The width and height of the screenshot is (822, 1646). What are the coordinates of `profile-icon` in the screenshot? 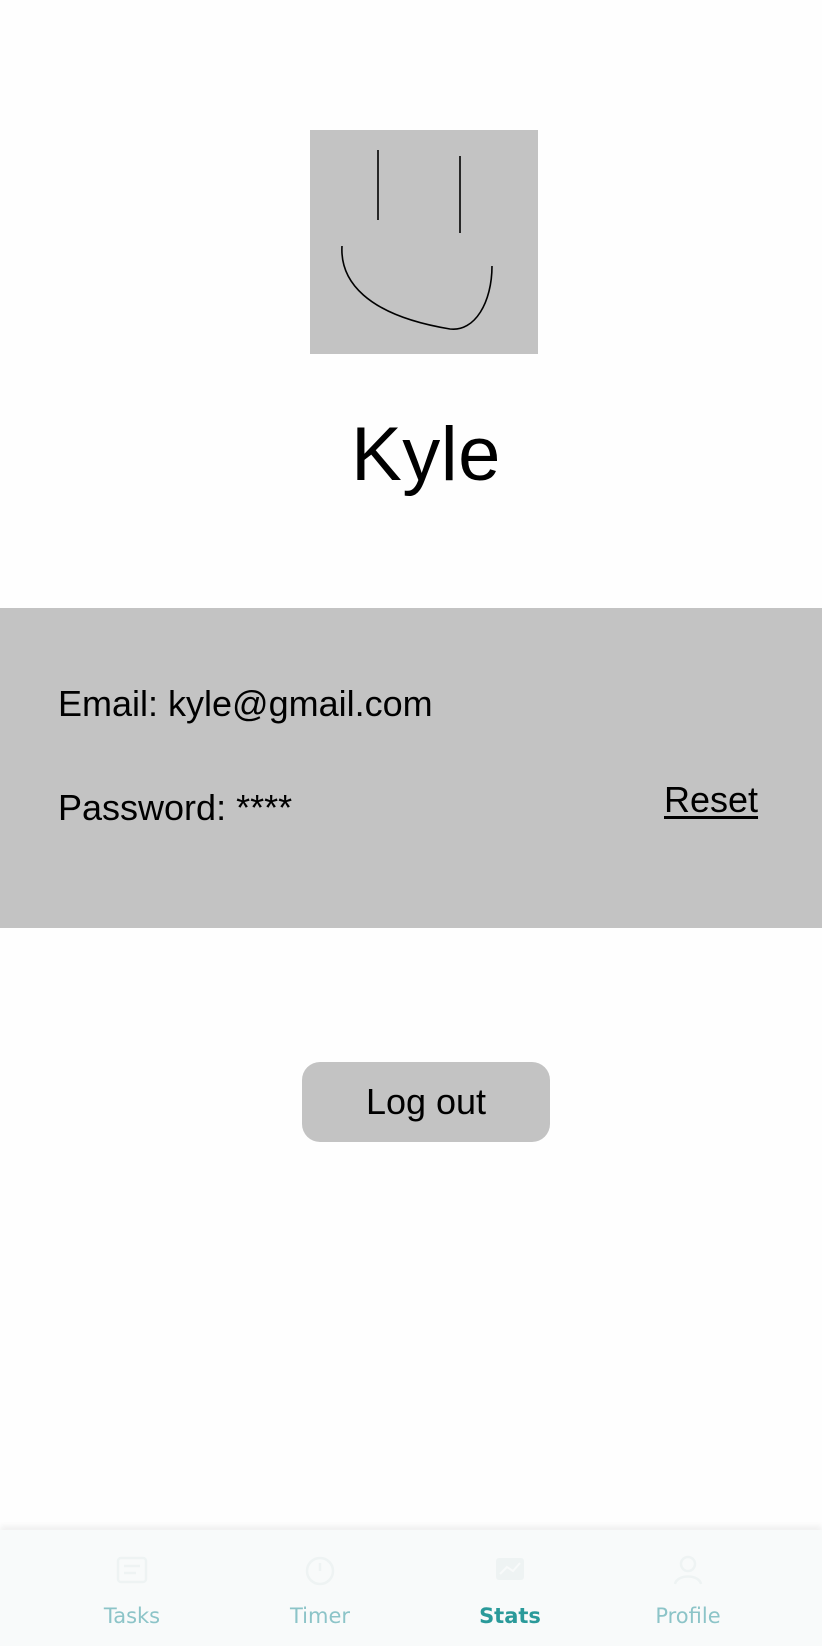 It's located at (688, 1570).